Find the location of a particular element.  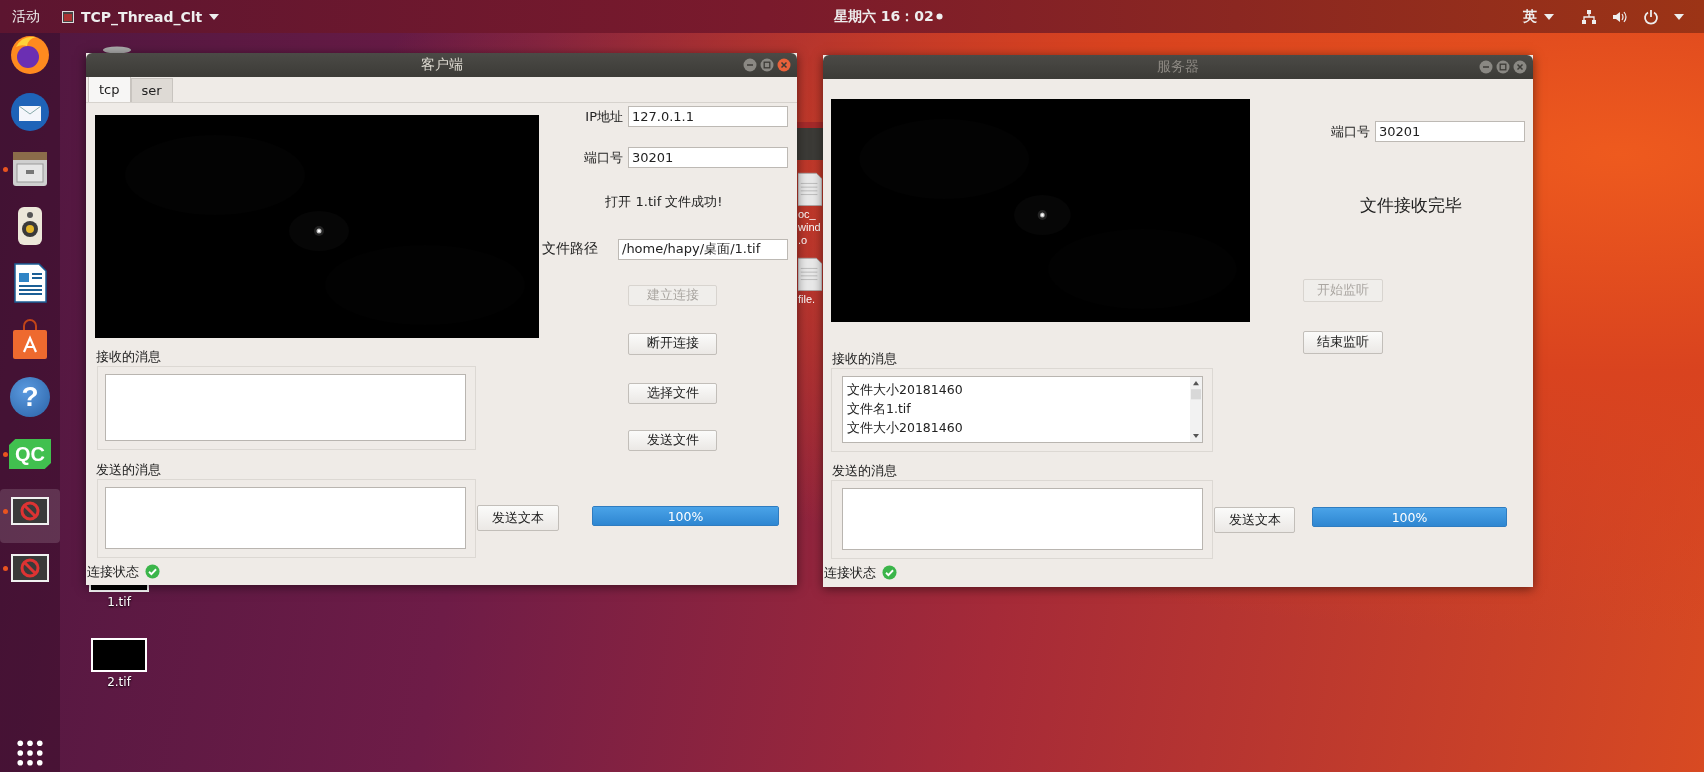

field-label: IP地址 is located at coordinates (604, 116).